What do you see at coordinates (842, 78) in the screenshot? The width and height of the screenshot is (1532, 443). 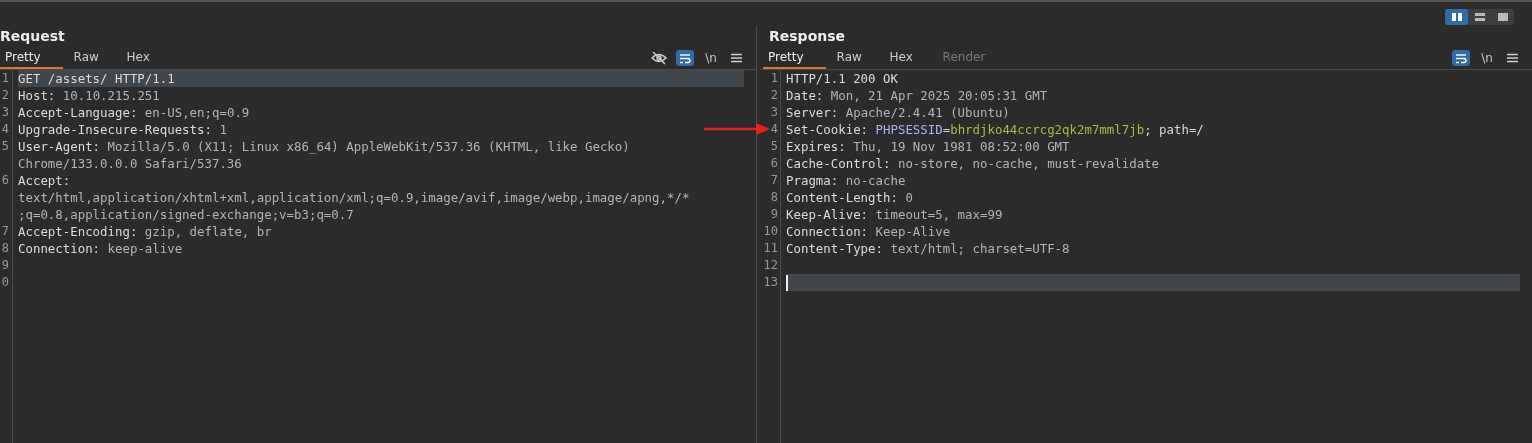 I see `header-name: HTTP/1.1 200 OK` at bounding box center [842, 78].